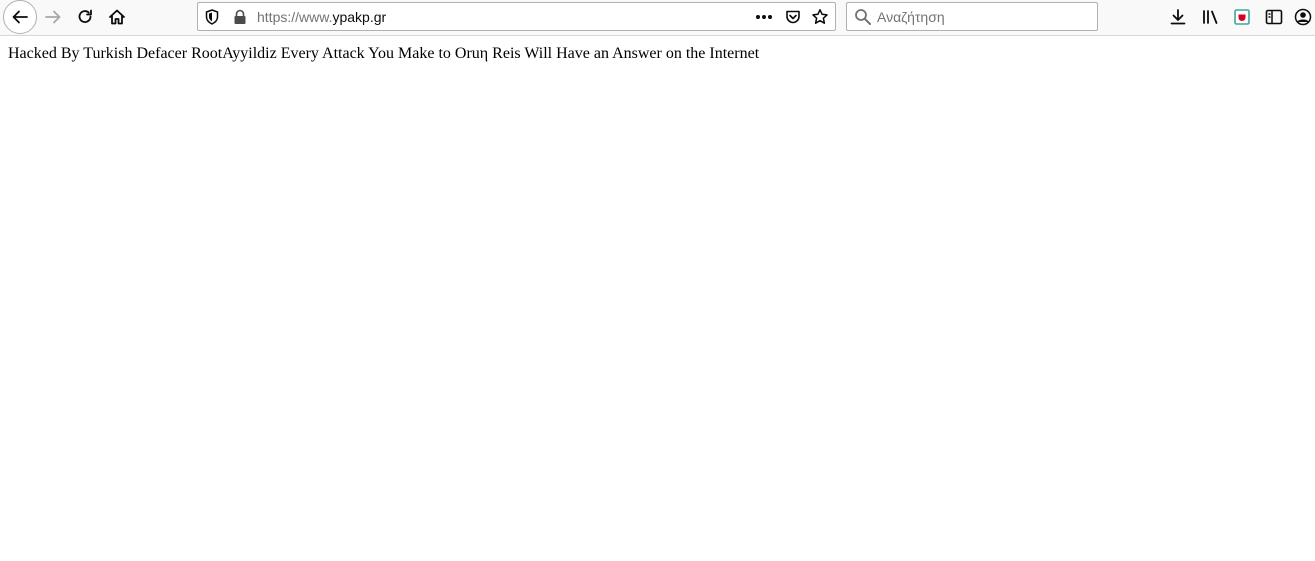 Image resolution: width=1315 pixels, height=561 pixels. I want to click on pocket-icon, so click(793, 17).